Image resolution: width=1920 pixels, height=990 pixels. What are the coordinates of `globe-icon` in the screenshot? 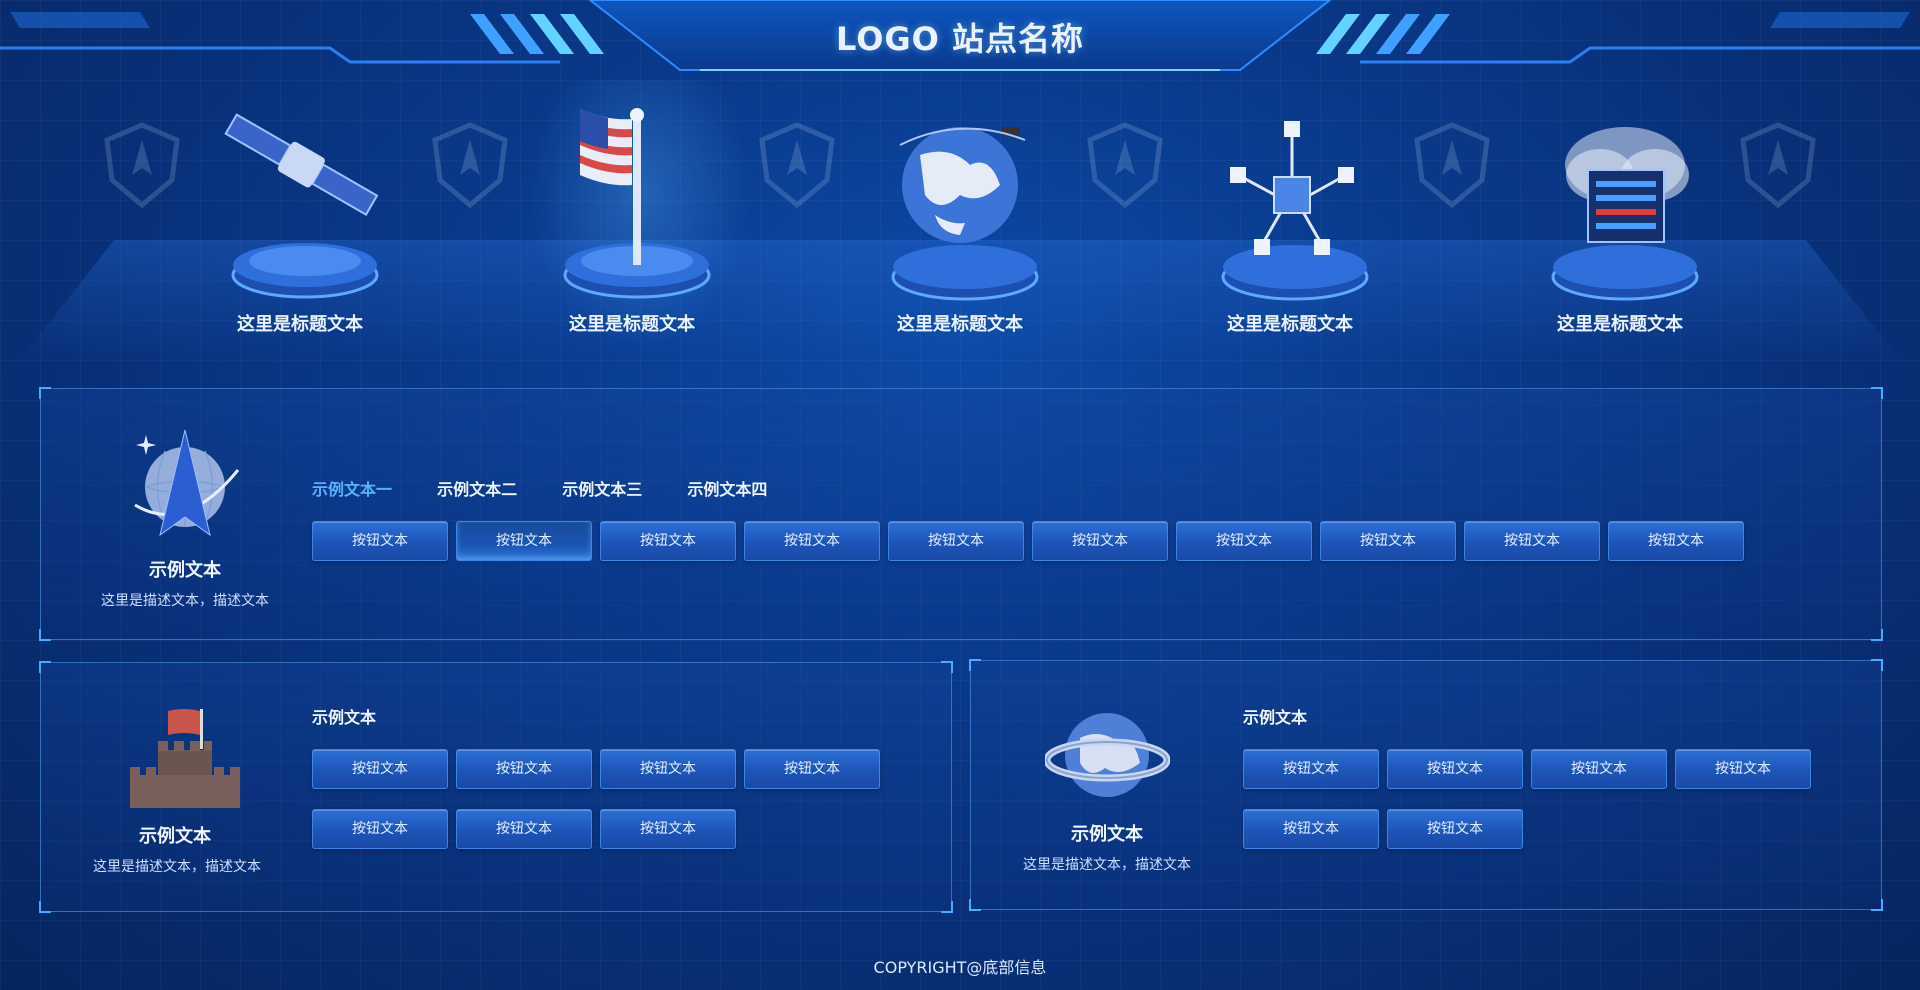 It's located at (965, 214).